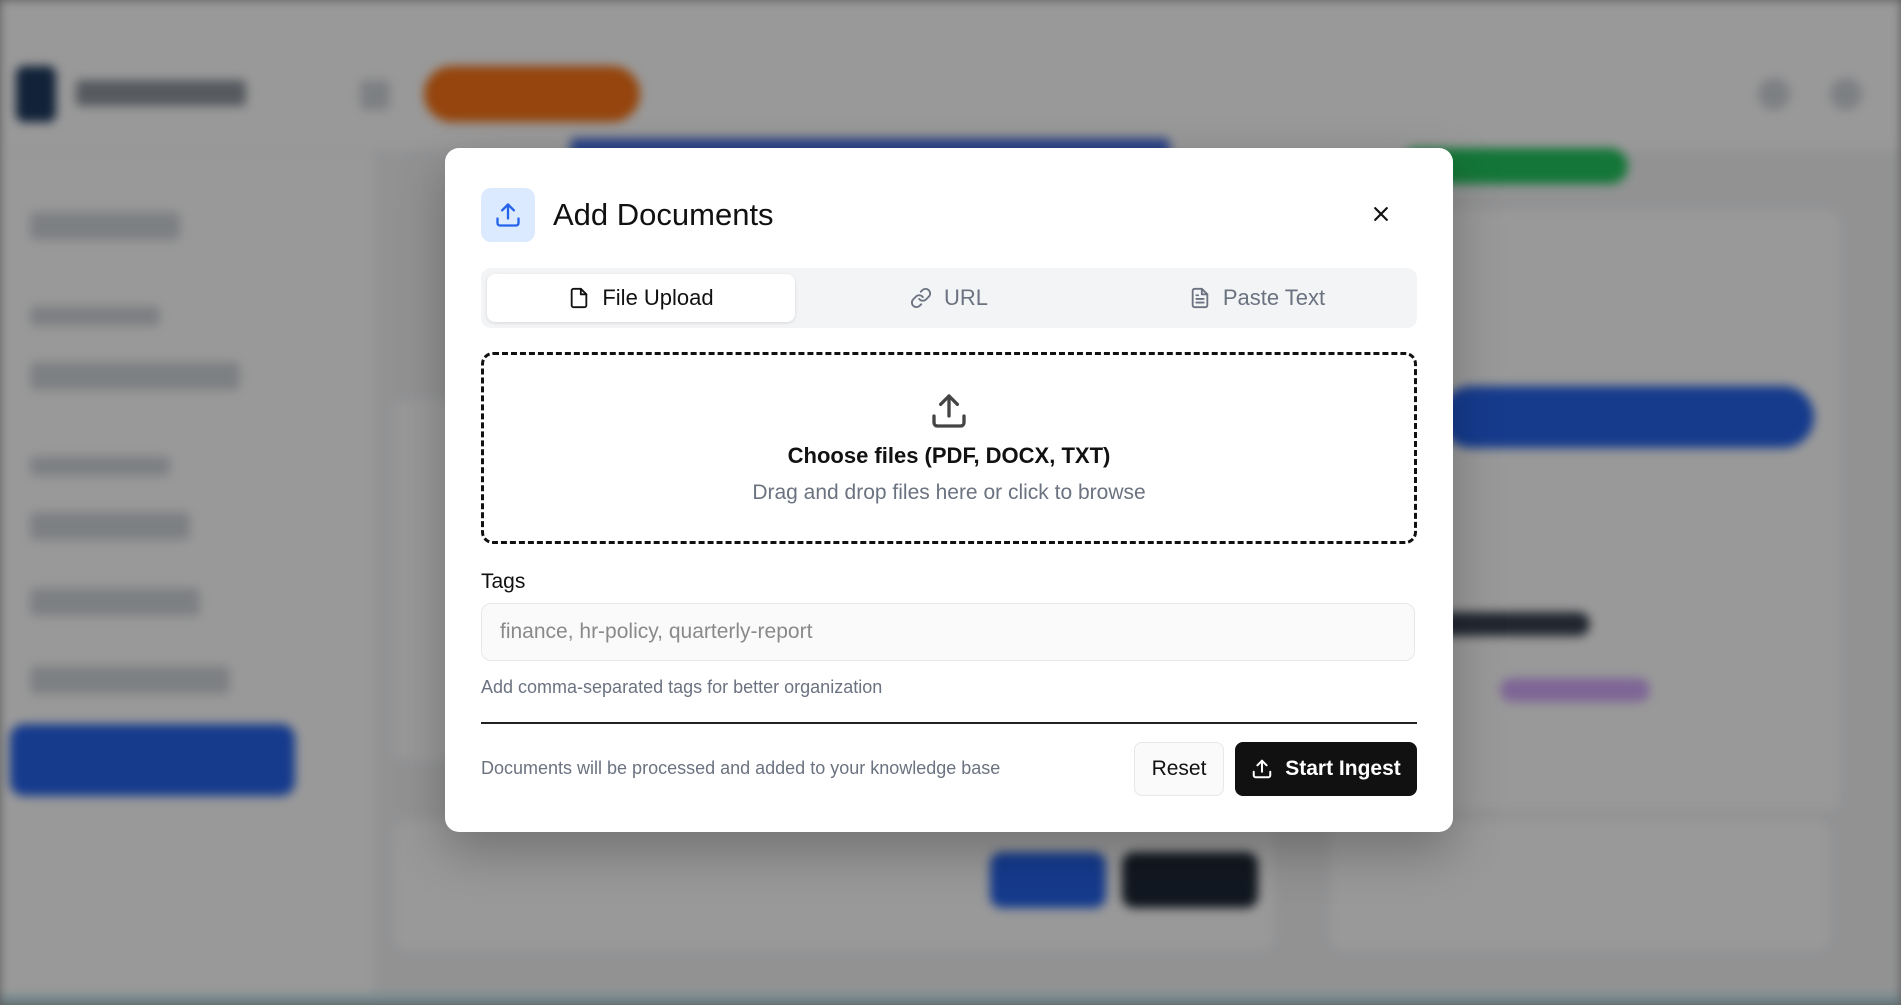 Image resolution: width=1901 pixels, height=1005 pixels. I want to click on tags-label: Tags, so click(503, 581).